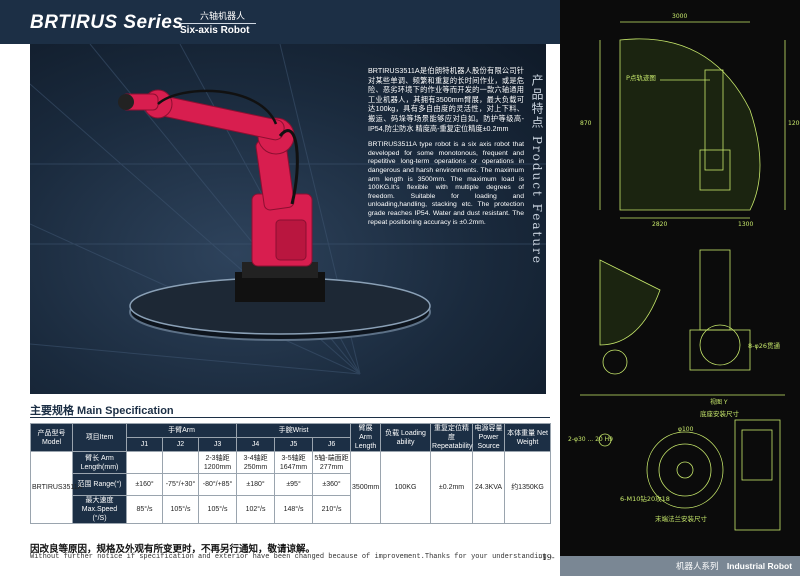 Image resolution: width=800 pixels, height=576 pixels. What do you see at coordinates (764, 346) in the screenshot?
I see `dia-label: 8-φ26贯通` at bounding box center [764, 346].